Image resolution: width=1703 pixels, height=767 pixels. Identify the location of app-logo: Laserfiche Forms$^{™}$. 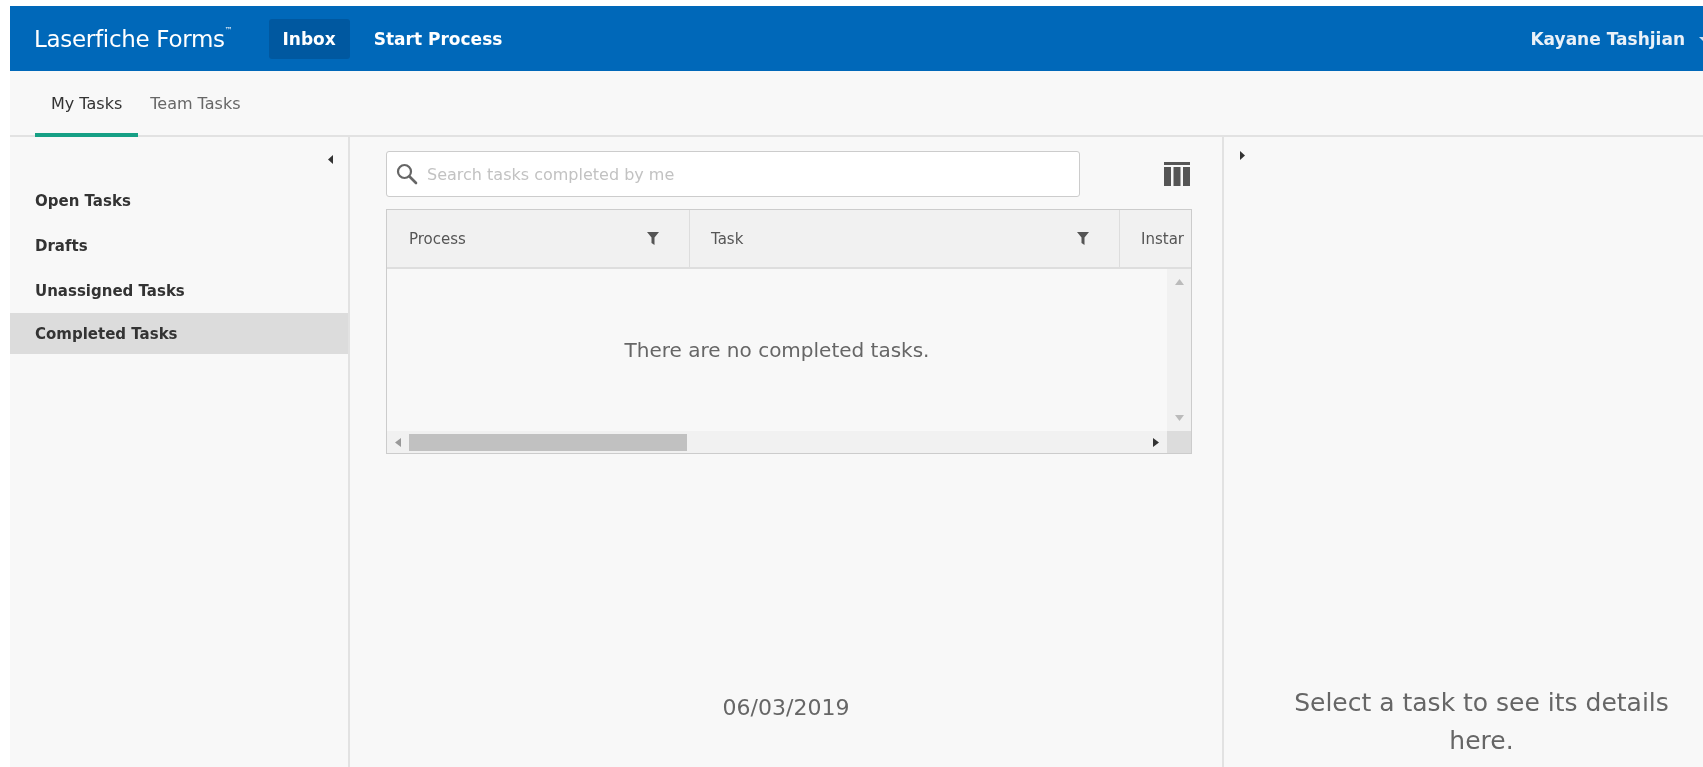
(133, 38).